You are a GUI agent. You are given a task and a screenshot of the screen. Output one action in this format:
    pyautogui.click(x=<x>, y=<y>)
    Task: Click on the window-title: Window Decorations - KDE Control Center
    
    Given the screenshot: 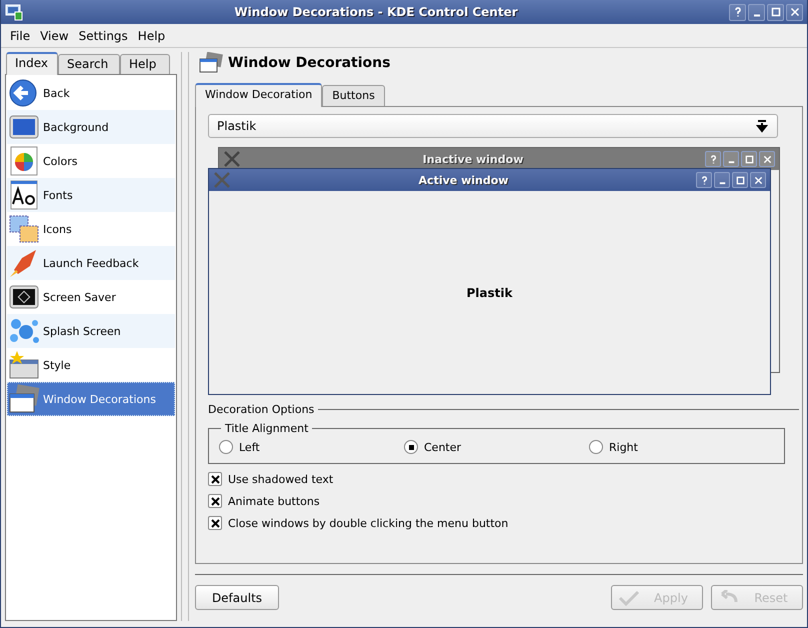 What is the action you would take?
    pyautogui.click(x=376, y=12)
    